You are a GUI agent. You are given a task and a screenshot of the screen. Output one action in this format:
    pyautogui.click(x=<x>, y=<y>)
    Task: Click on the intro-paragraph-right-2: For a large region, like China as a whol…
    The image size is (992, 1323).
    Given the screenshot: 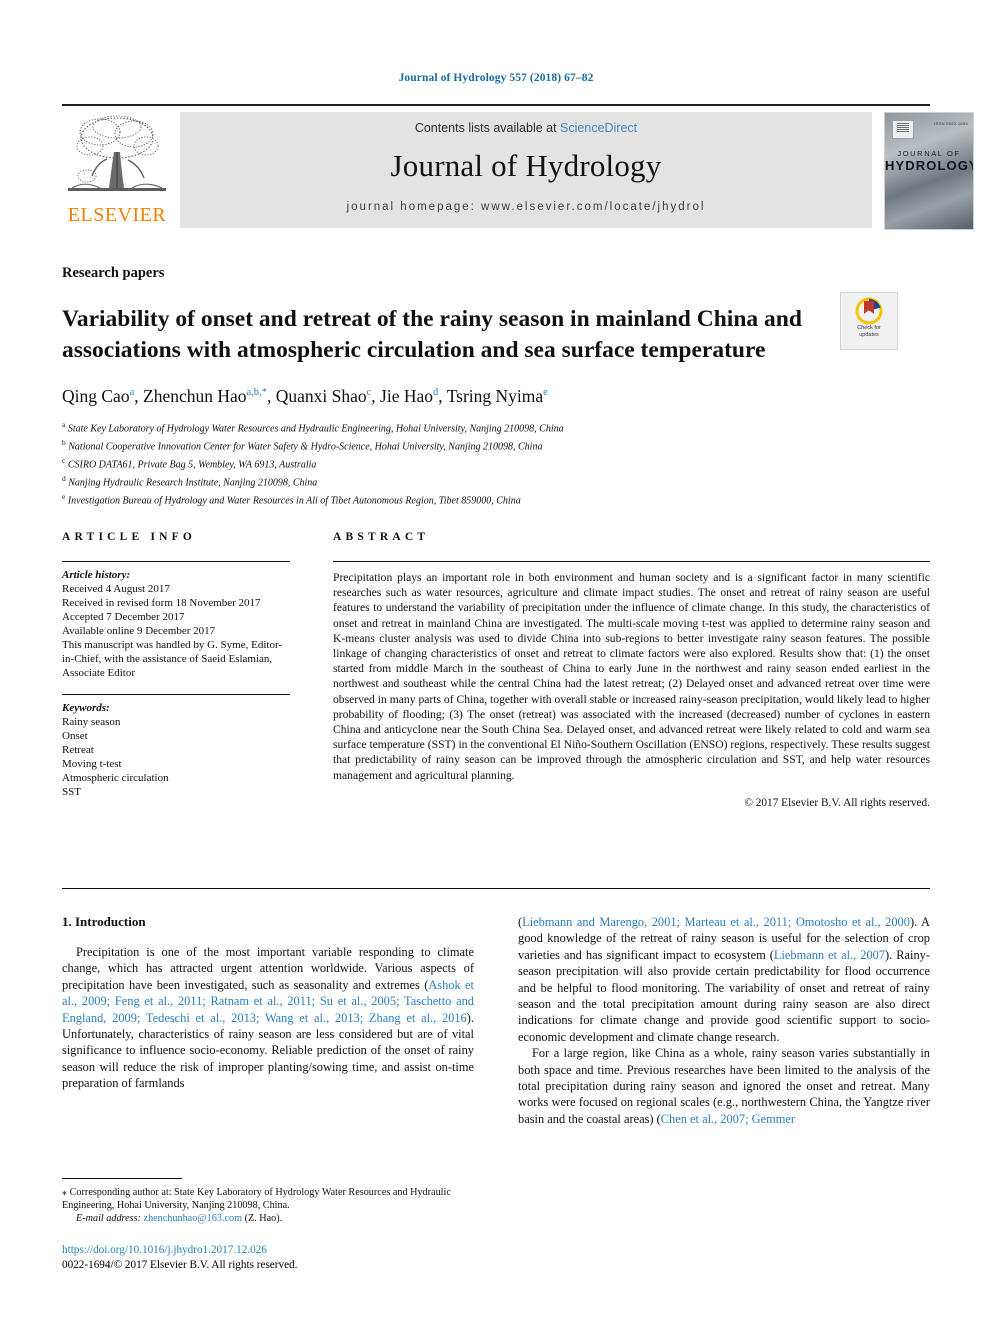 What is the action you would take?
    pyautogui.click(x=724, y=1086)
    